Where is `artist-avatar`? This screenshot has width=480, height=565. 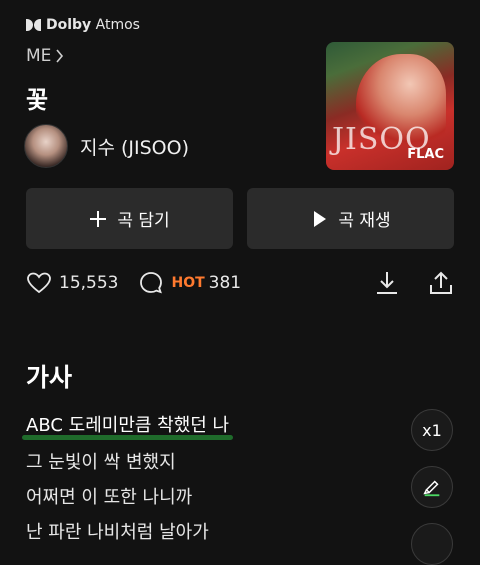
artist-avatar is located at coordinates (46, 146).